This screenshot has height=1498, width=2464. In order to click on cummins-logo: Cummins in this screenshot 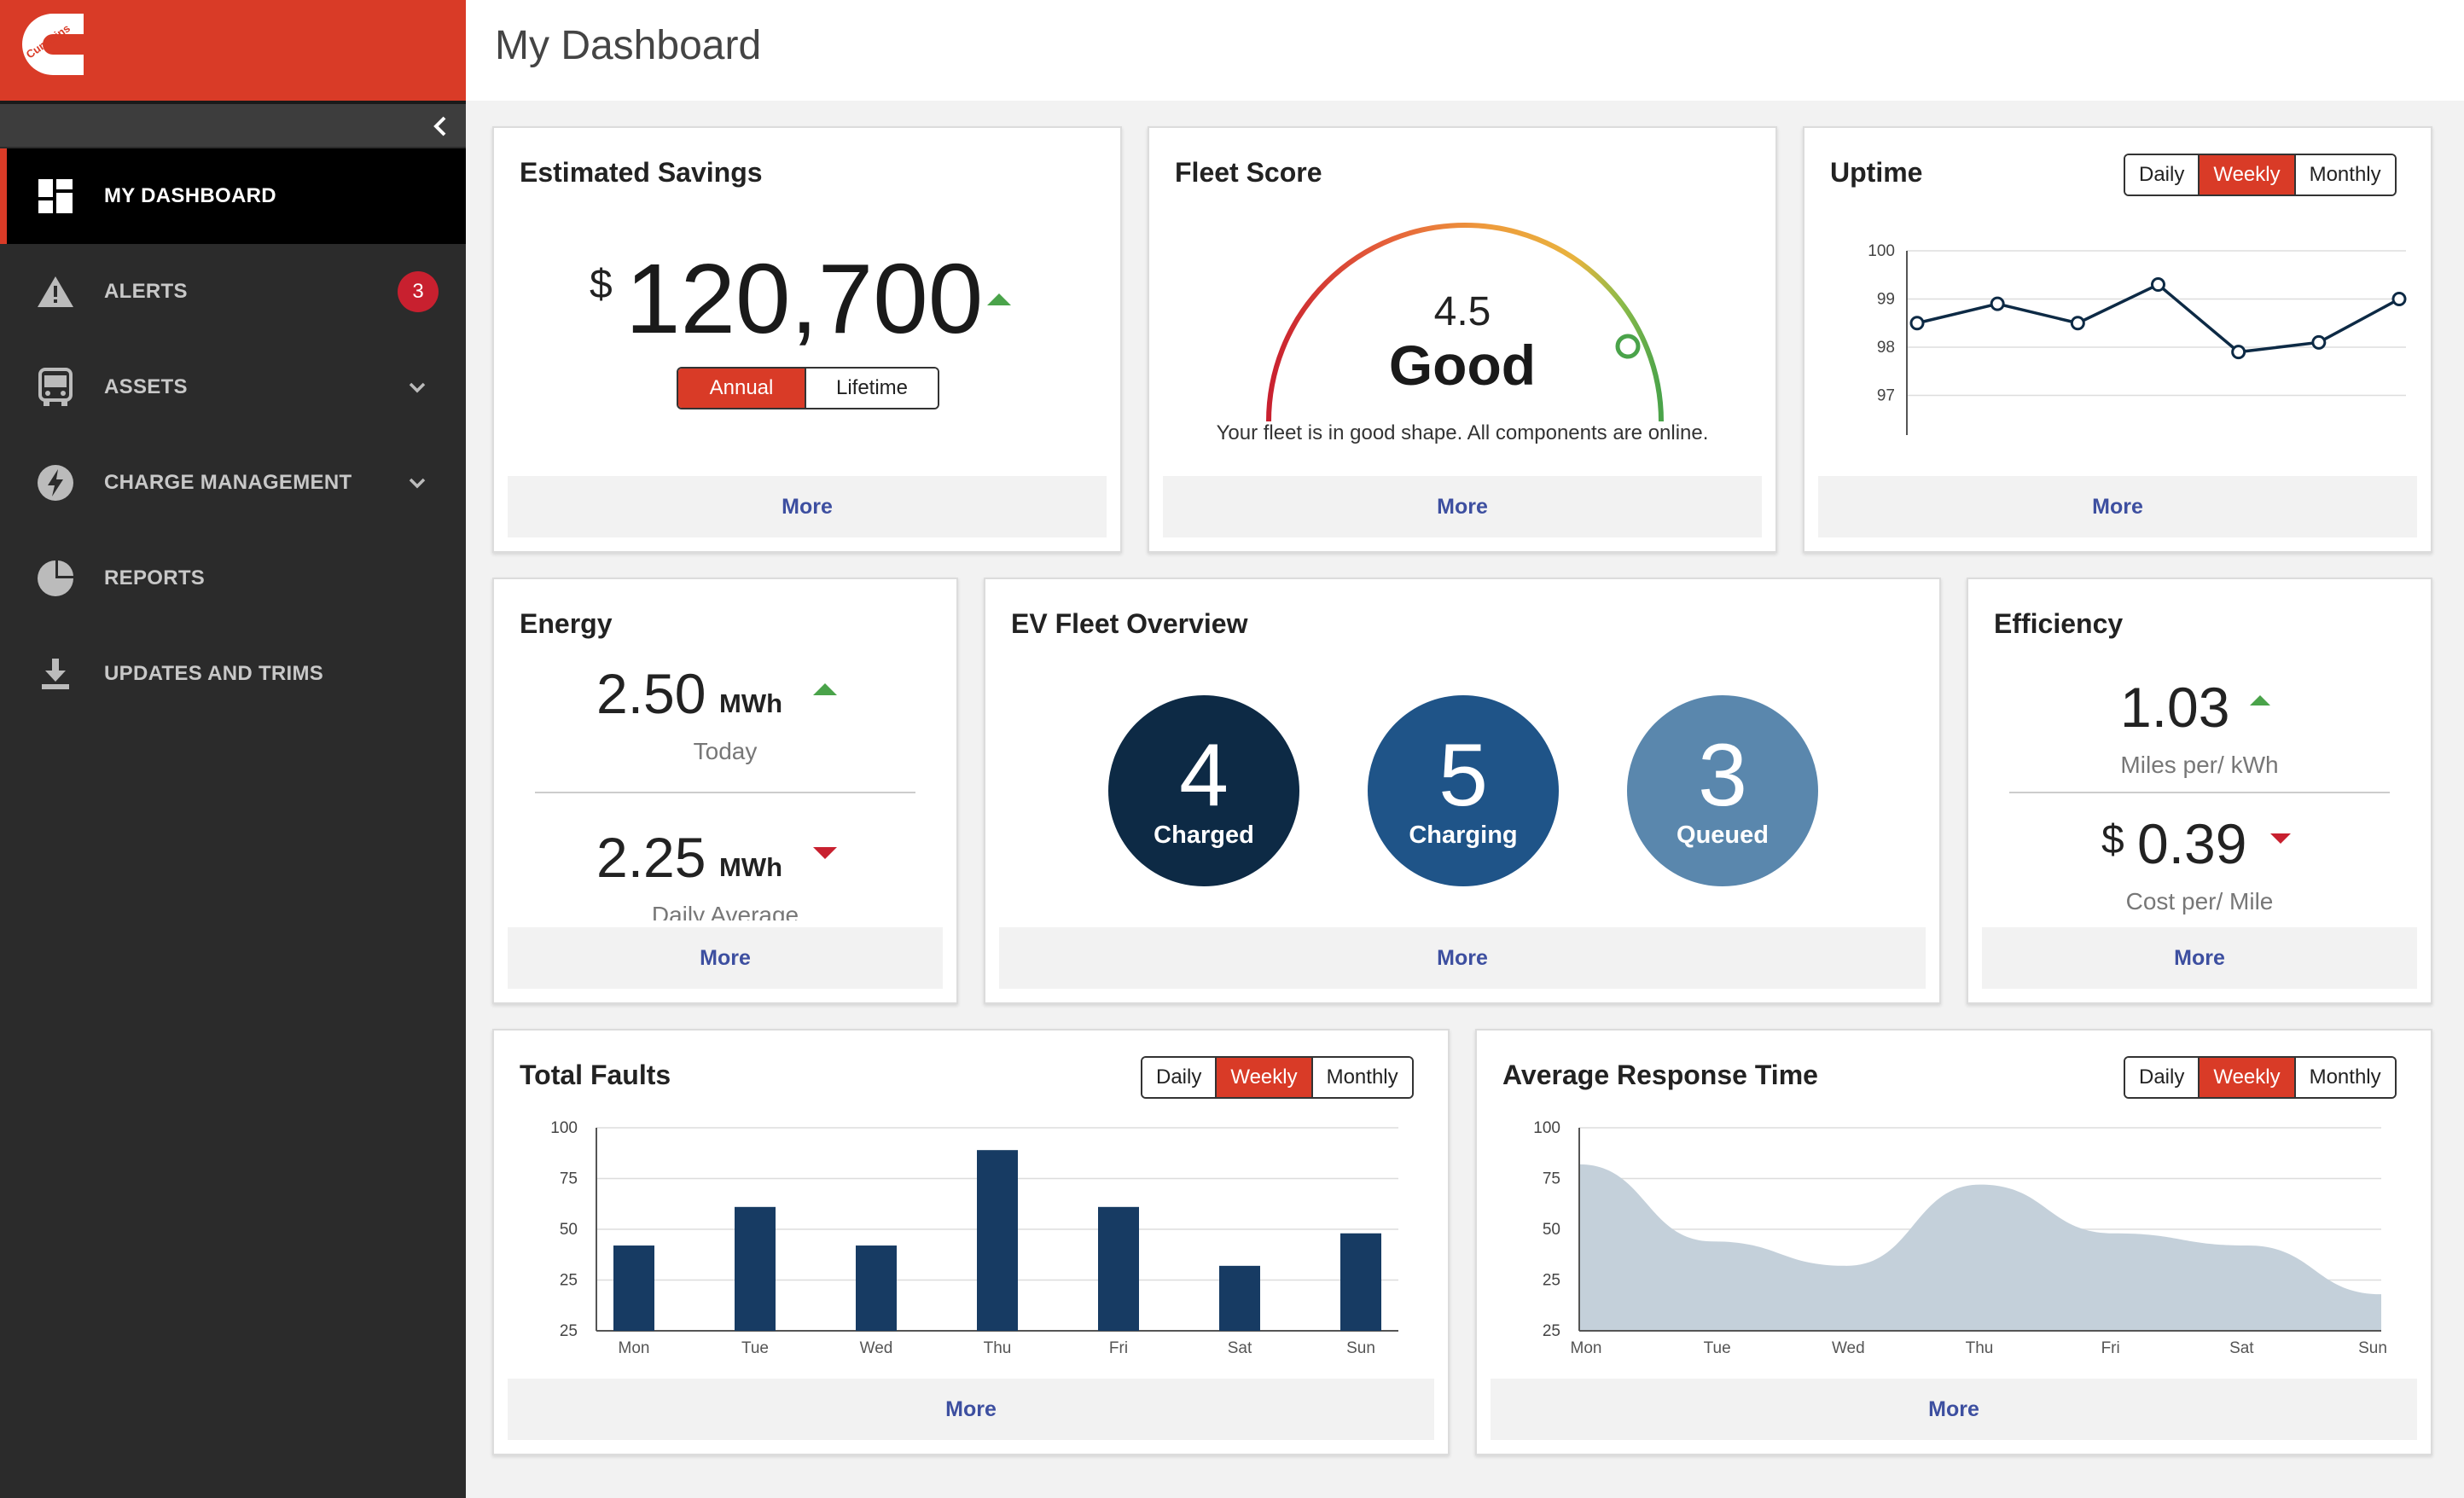, I will do `click(53, 44)`.